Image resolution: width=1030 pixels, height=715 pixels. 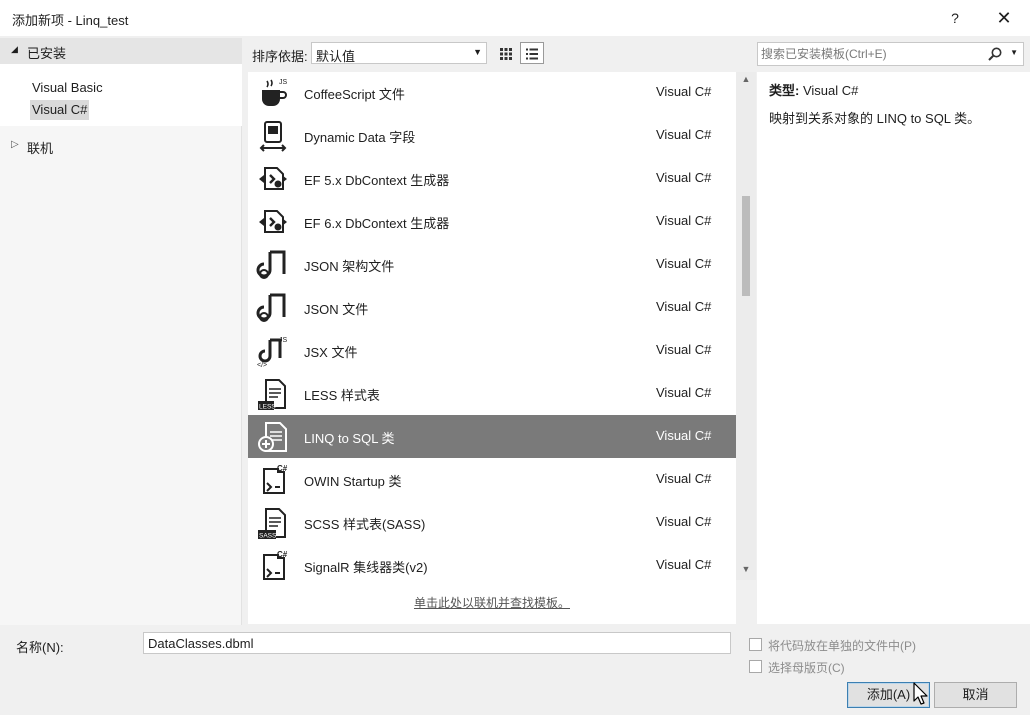 I want to click on linq-sql-icon, so click(x=273, y=437).